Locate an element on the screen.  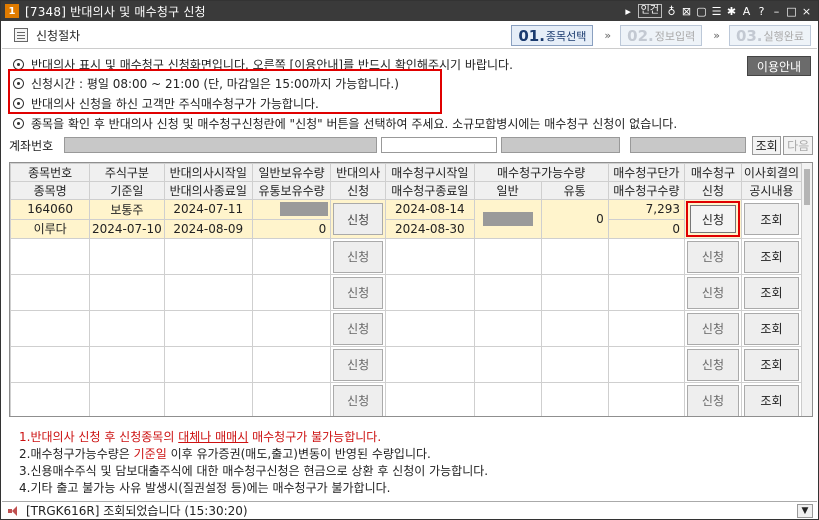
buy-apply-highlight: 신청 is located at coordinates (713, 219).